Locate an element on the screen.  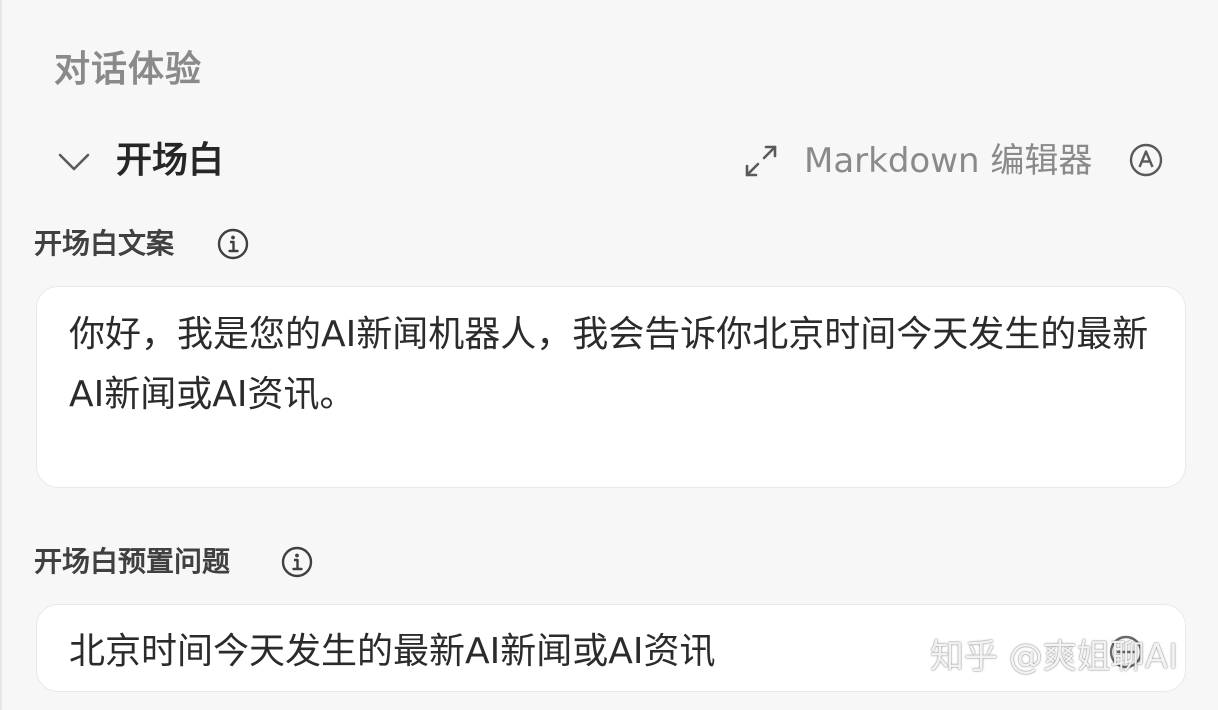
greeting-label: 开场白文案 is located at coordinates (104, 243).